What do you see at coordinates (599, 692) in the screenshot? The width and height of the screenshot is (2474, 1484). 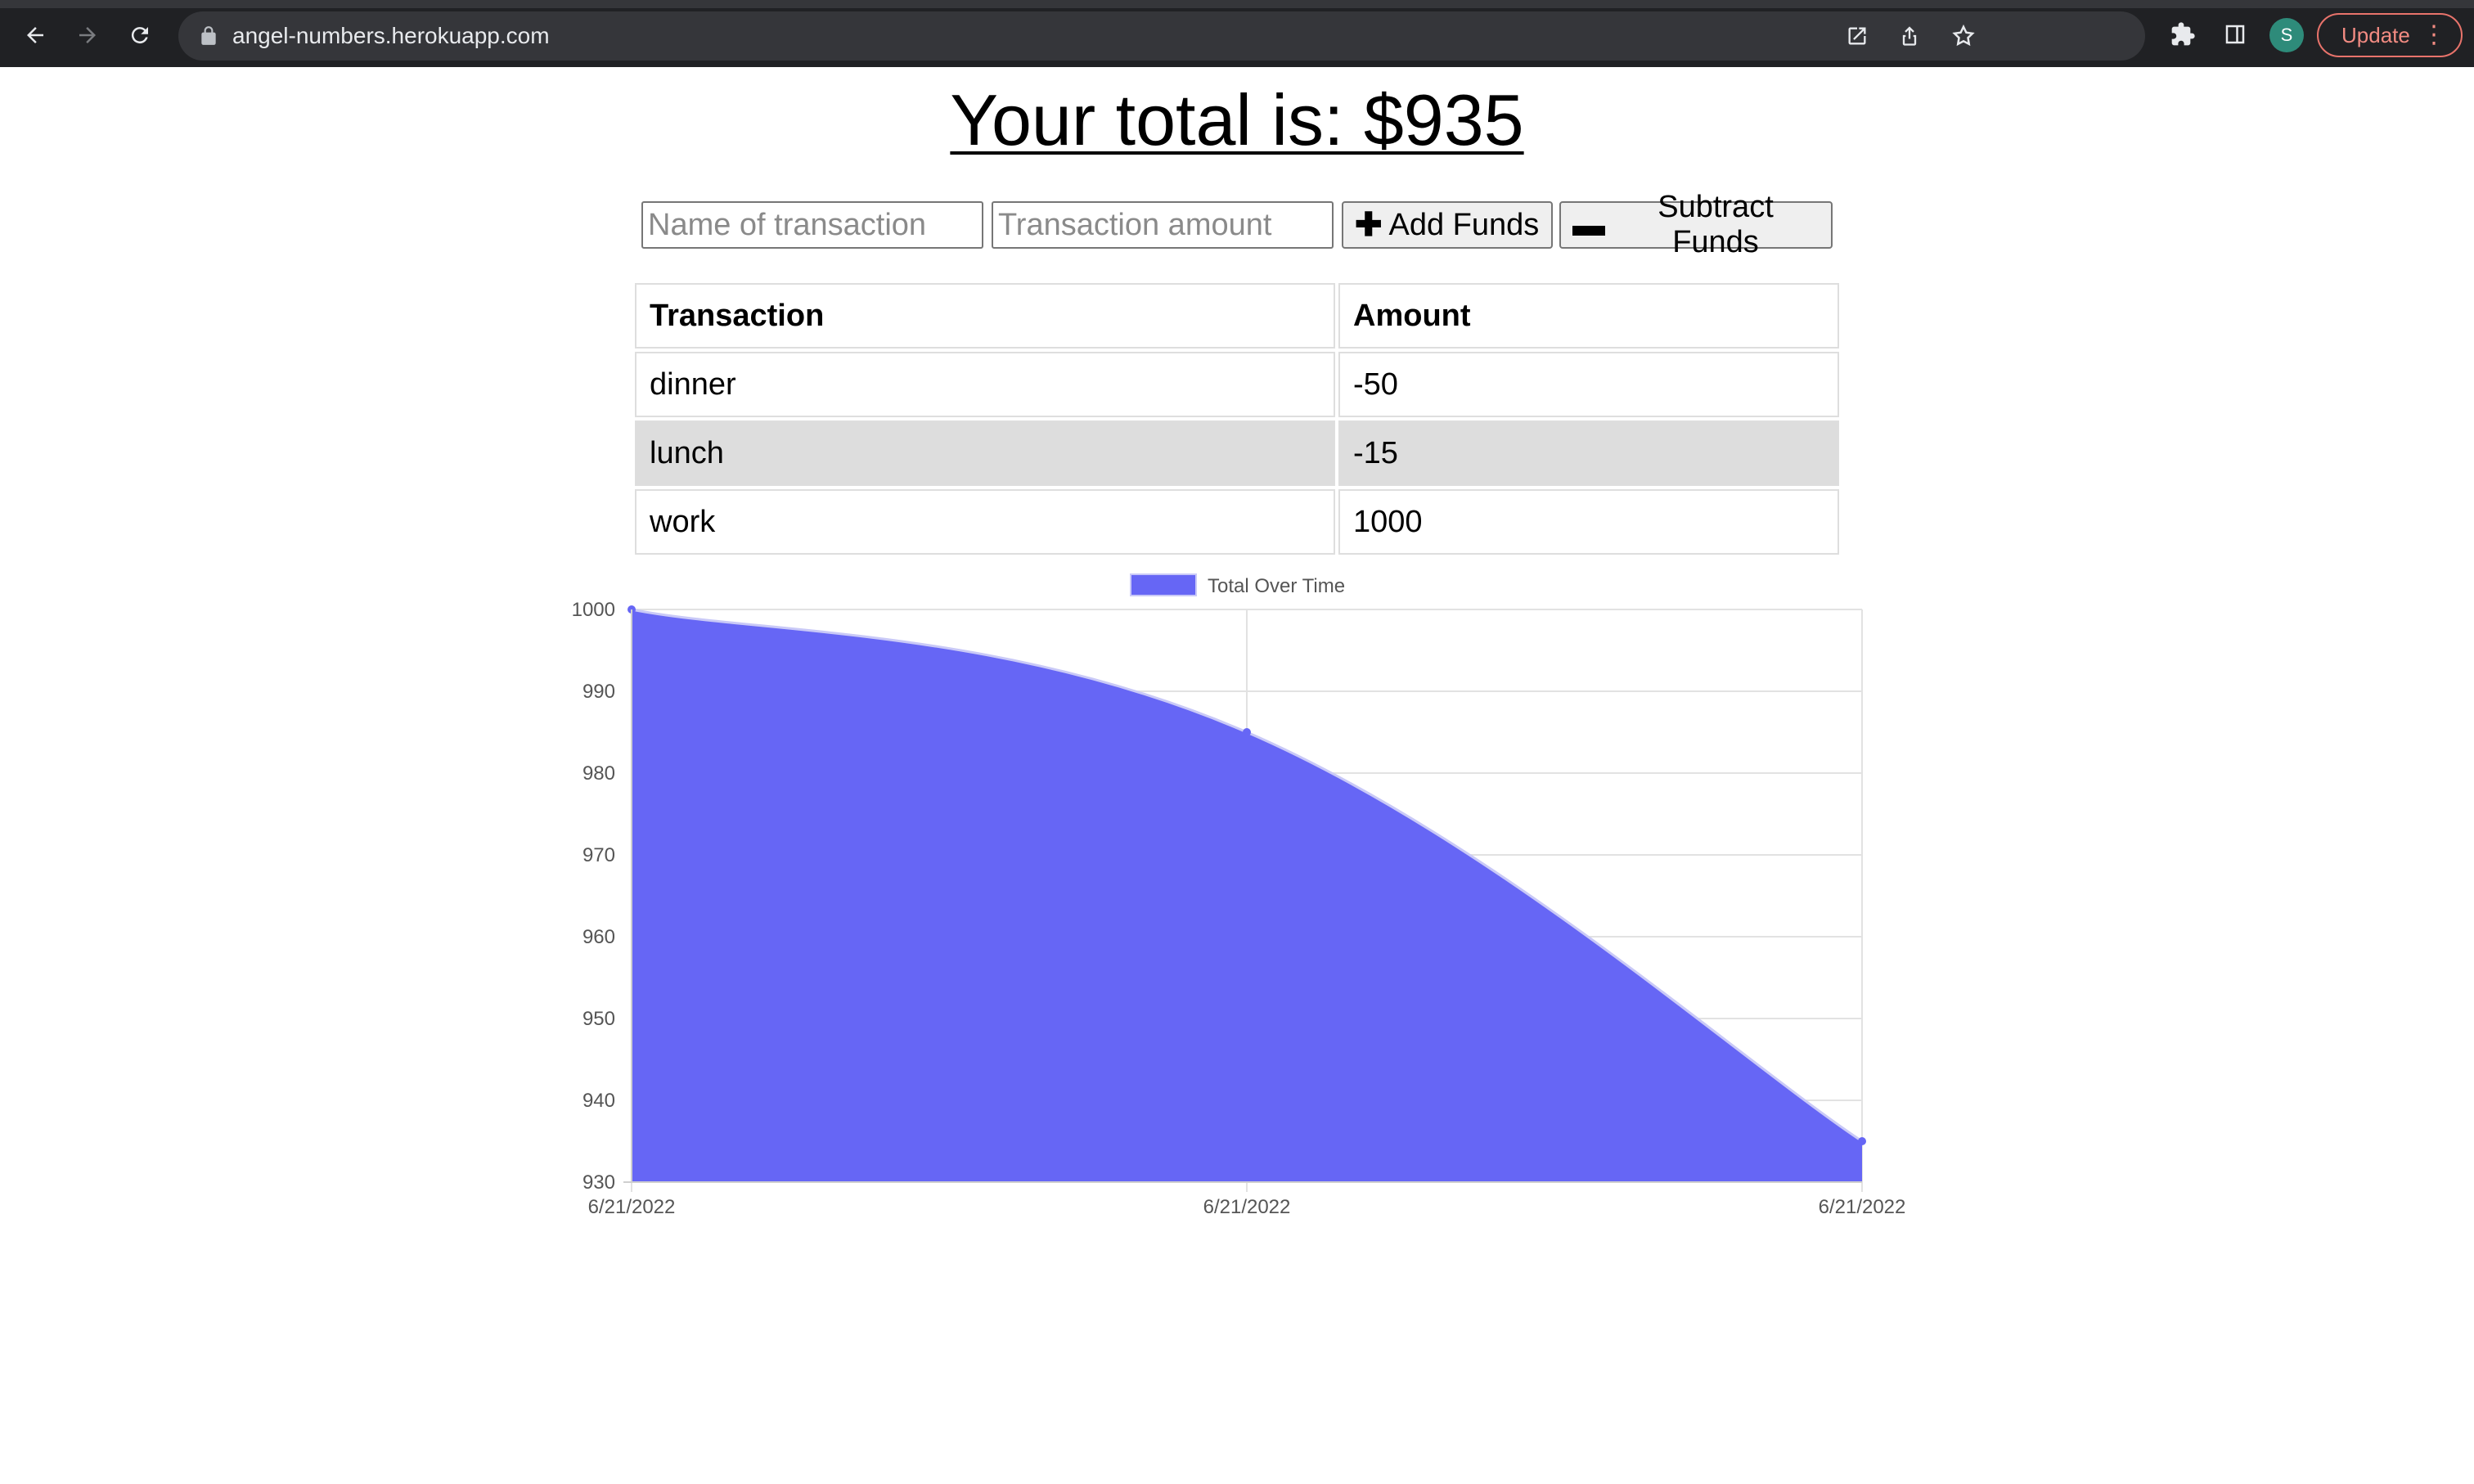 I see `y-tick-label: 990` at bounding box center [599, 692].